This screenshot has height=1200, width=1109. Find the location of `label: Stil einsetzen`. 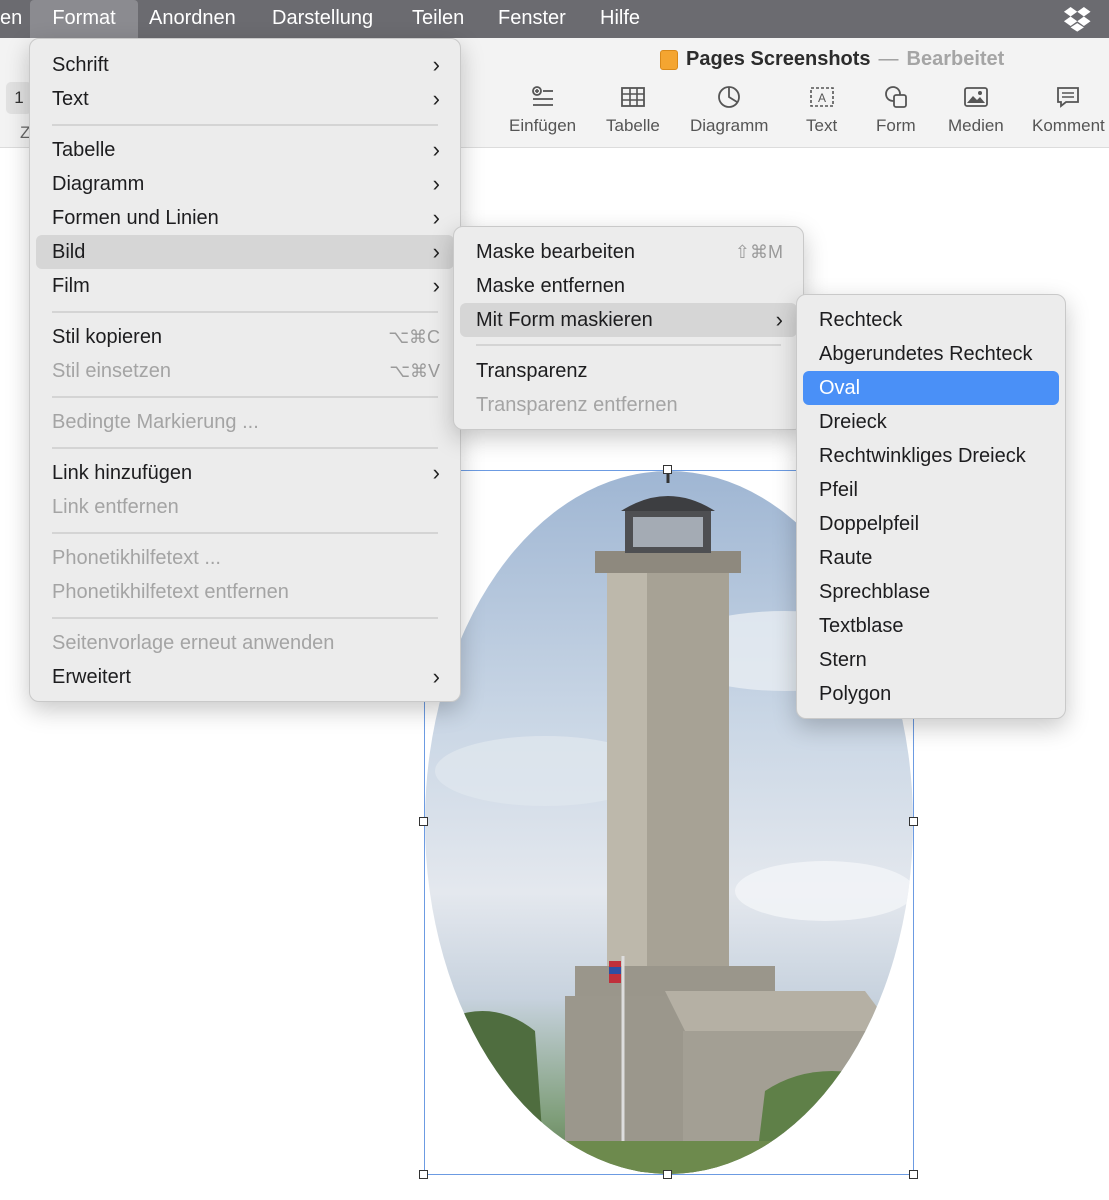

label: Stil einsetzen is located at coordinates (111, 371).